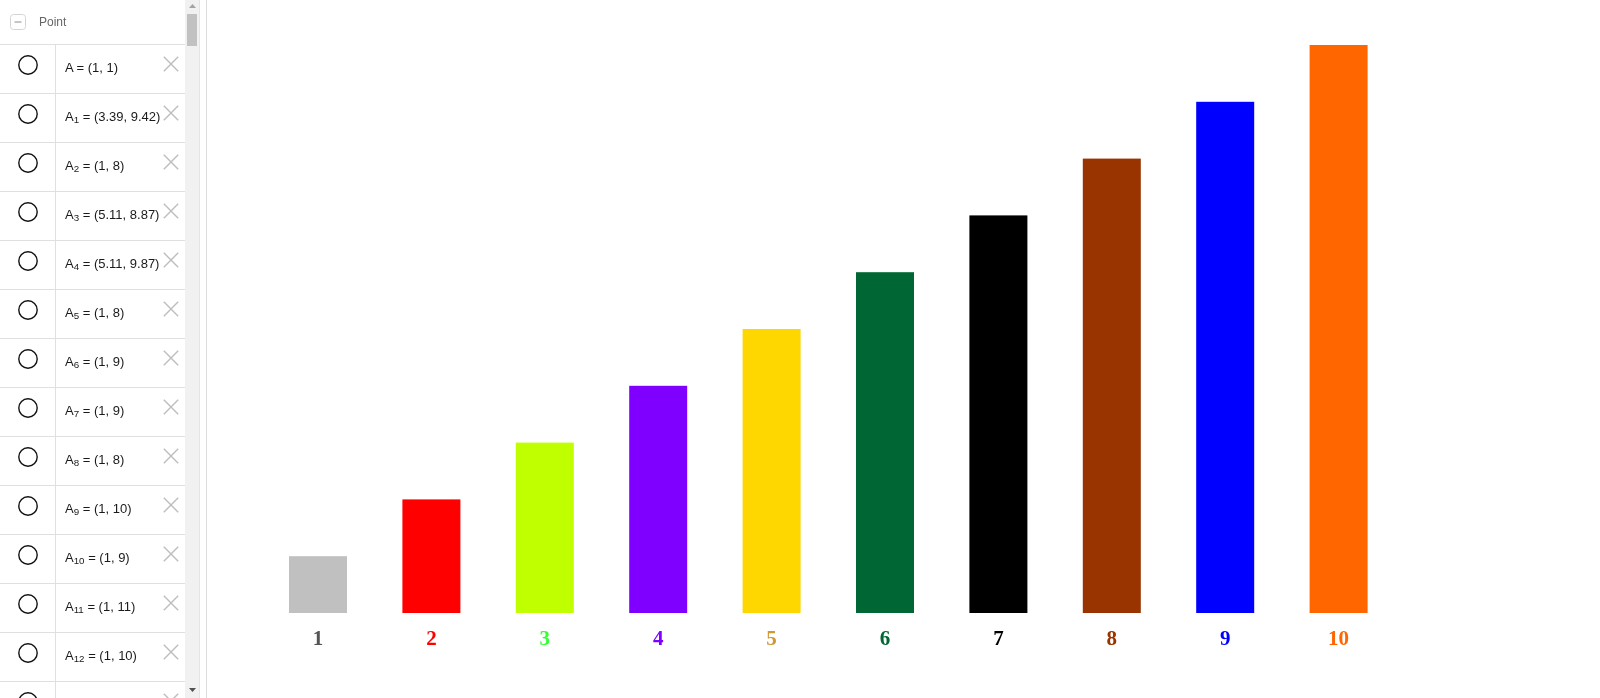 This screenshot has width=1600, height=698. What do you see at coordinates (658, 638) in the screenshot?
I see `bar-label: 4` at bounding box center [658, 638].